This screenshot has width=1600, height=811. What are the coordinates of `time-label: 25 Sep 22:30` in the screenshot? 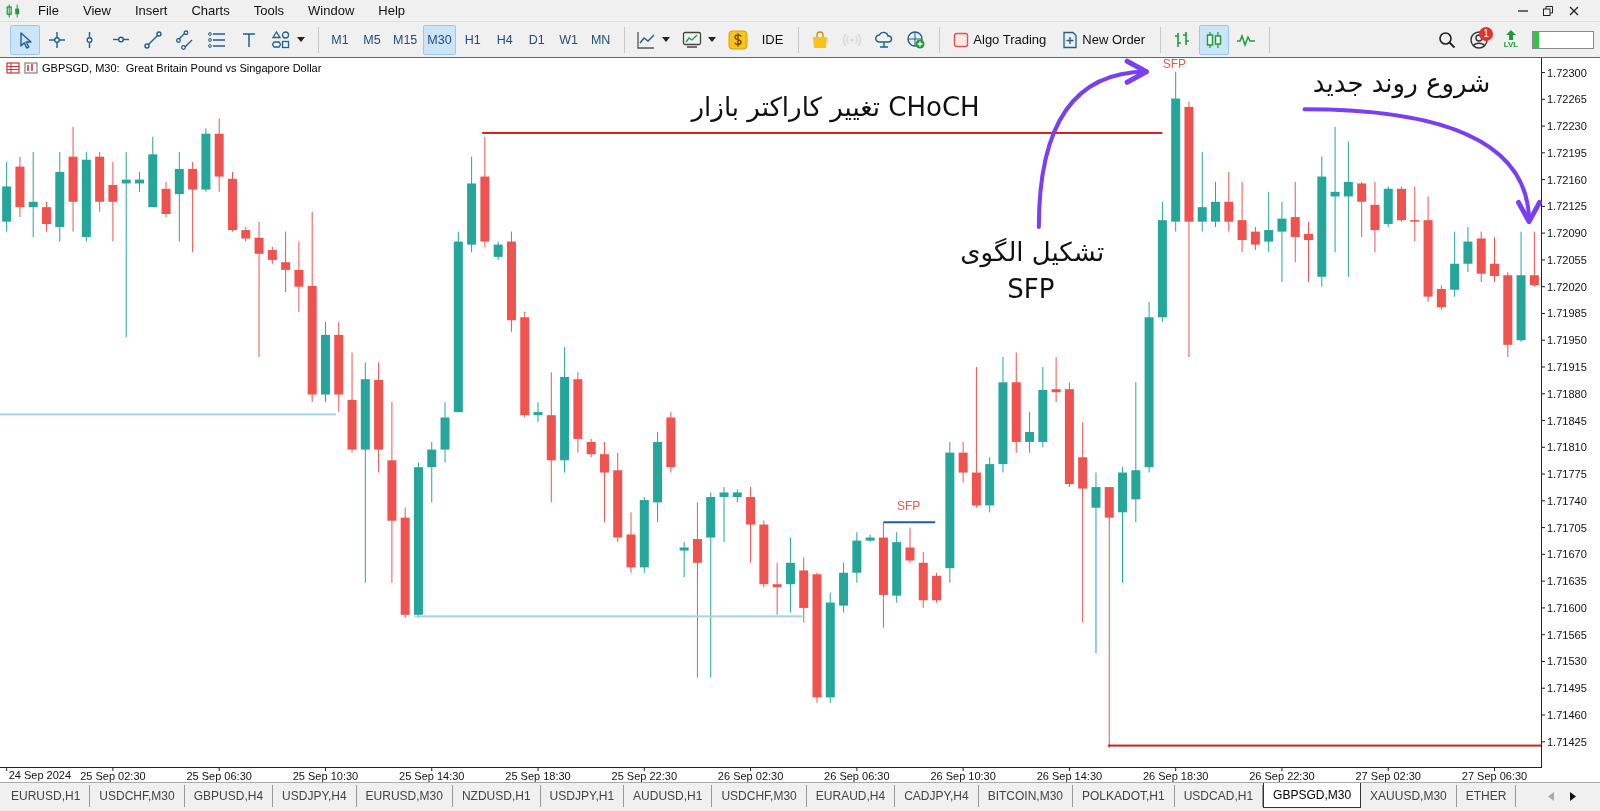 It's located at (644, 776).